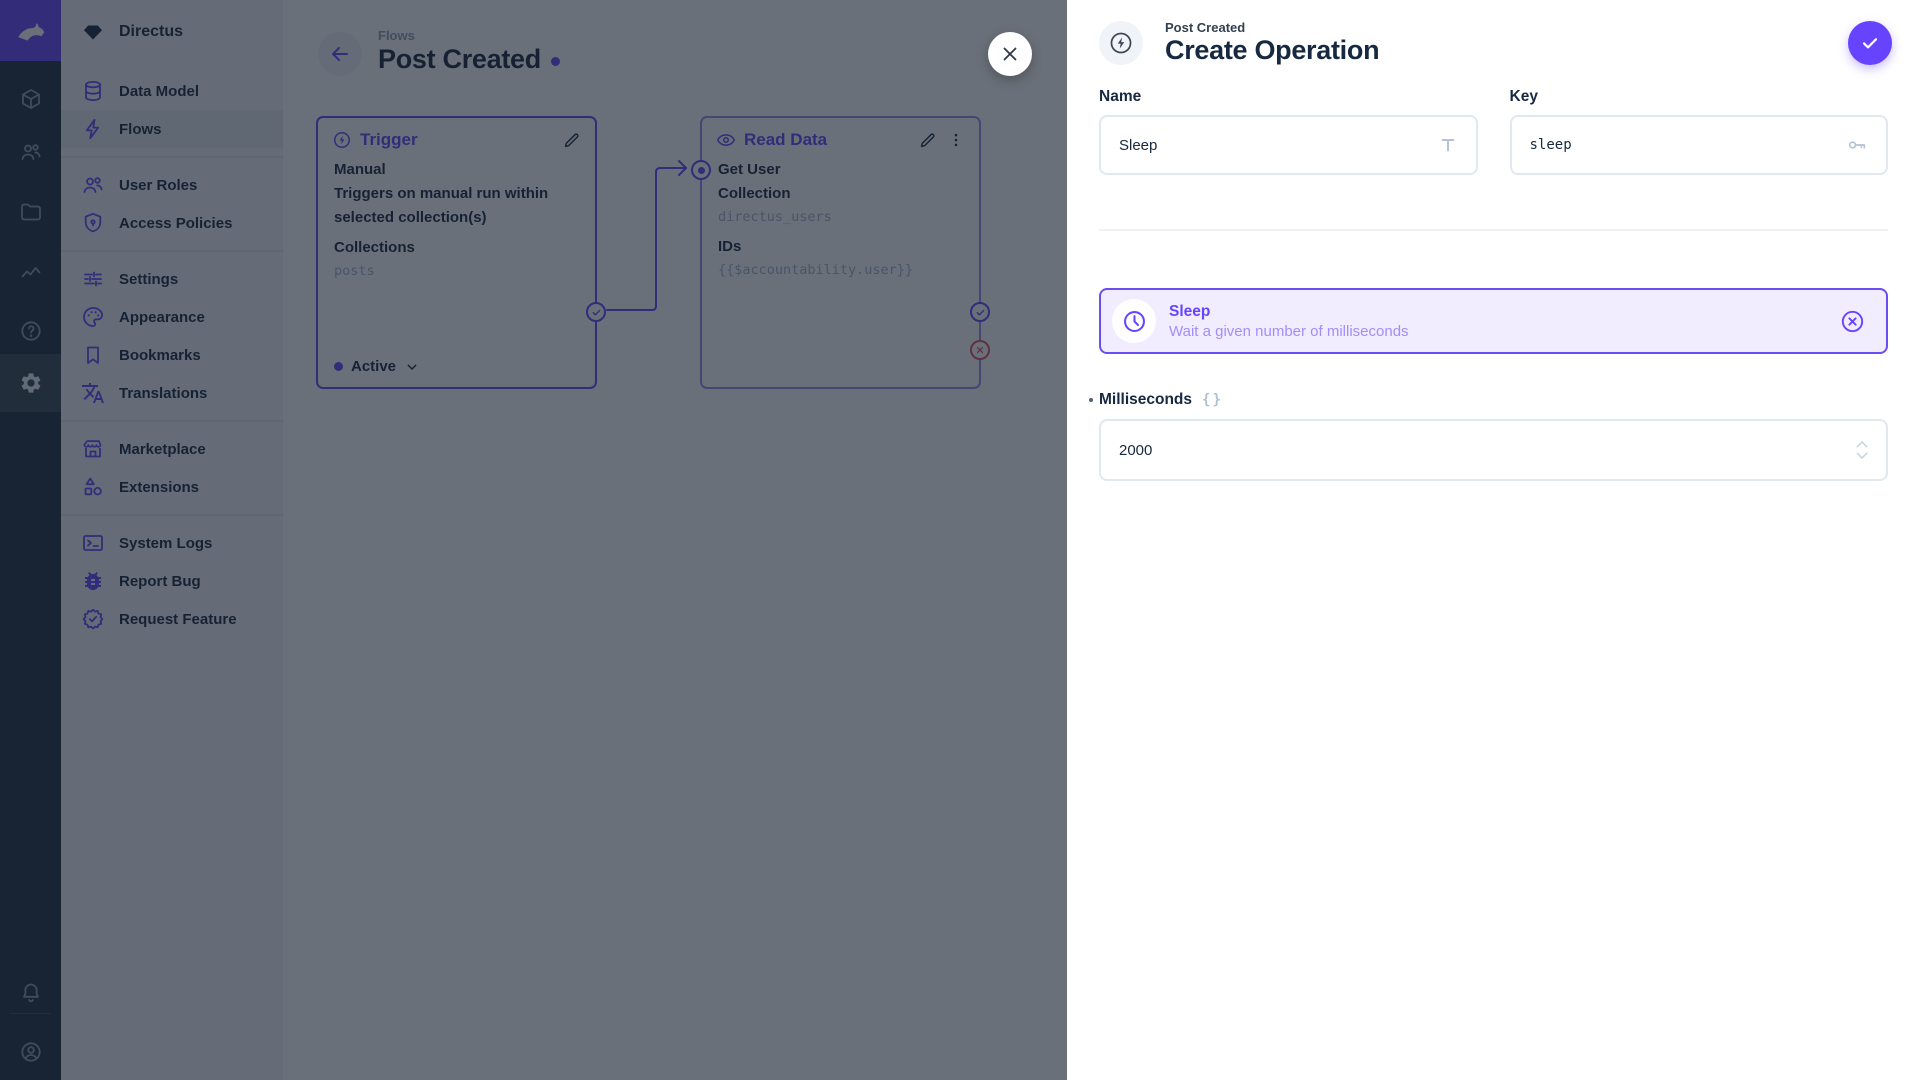 The image size is (1920, 1080). I want to click on key-field-label: Key, so click(1523, 96).